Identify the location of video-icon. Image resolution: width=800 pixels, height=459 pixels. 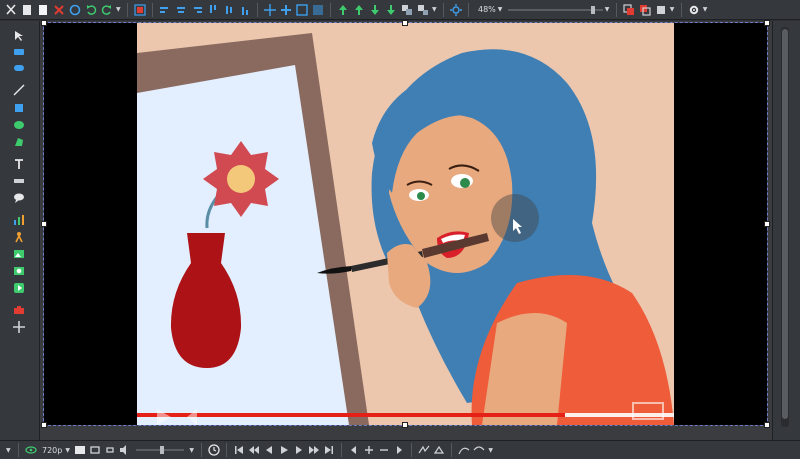
(19, 271).